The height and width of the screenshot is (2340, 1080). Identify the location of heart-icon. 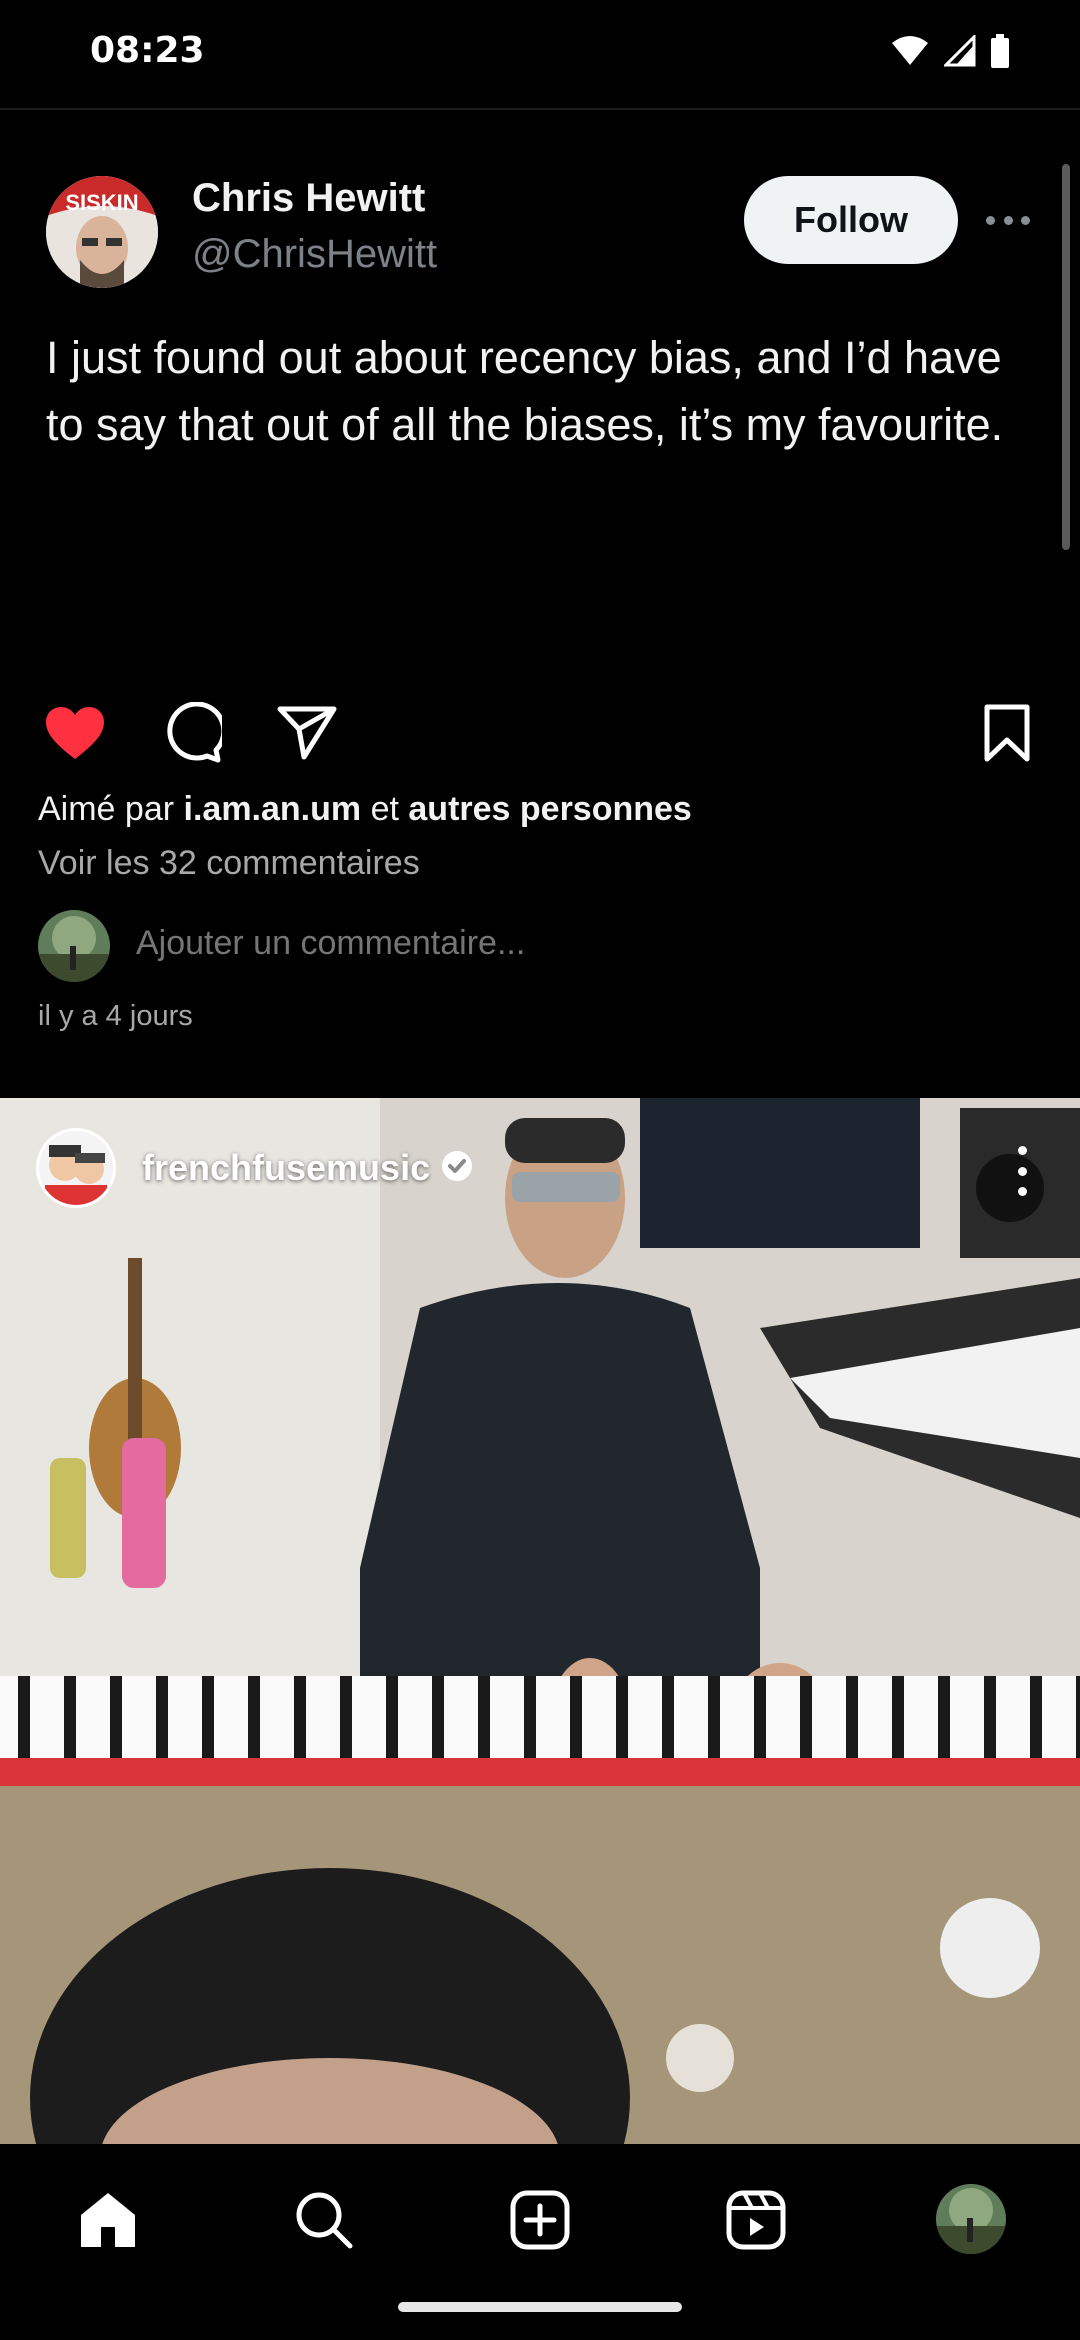
(75, 733).